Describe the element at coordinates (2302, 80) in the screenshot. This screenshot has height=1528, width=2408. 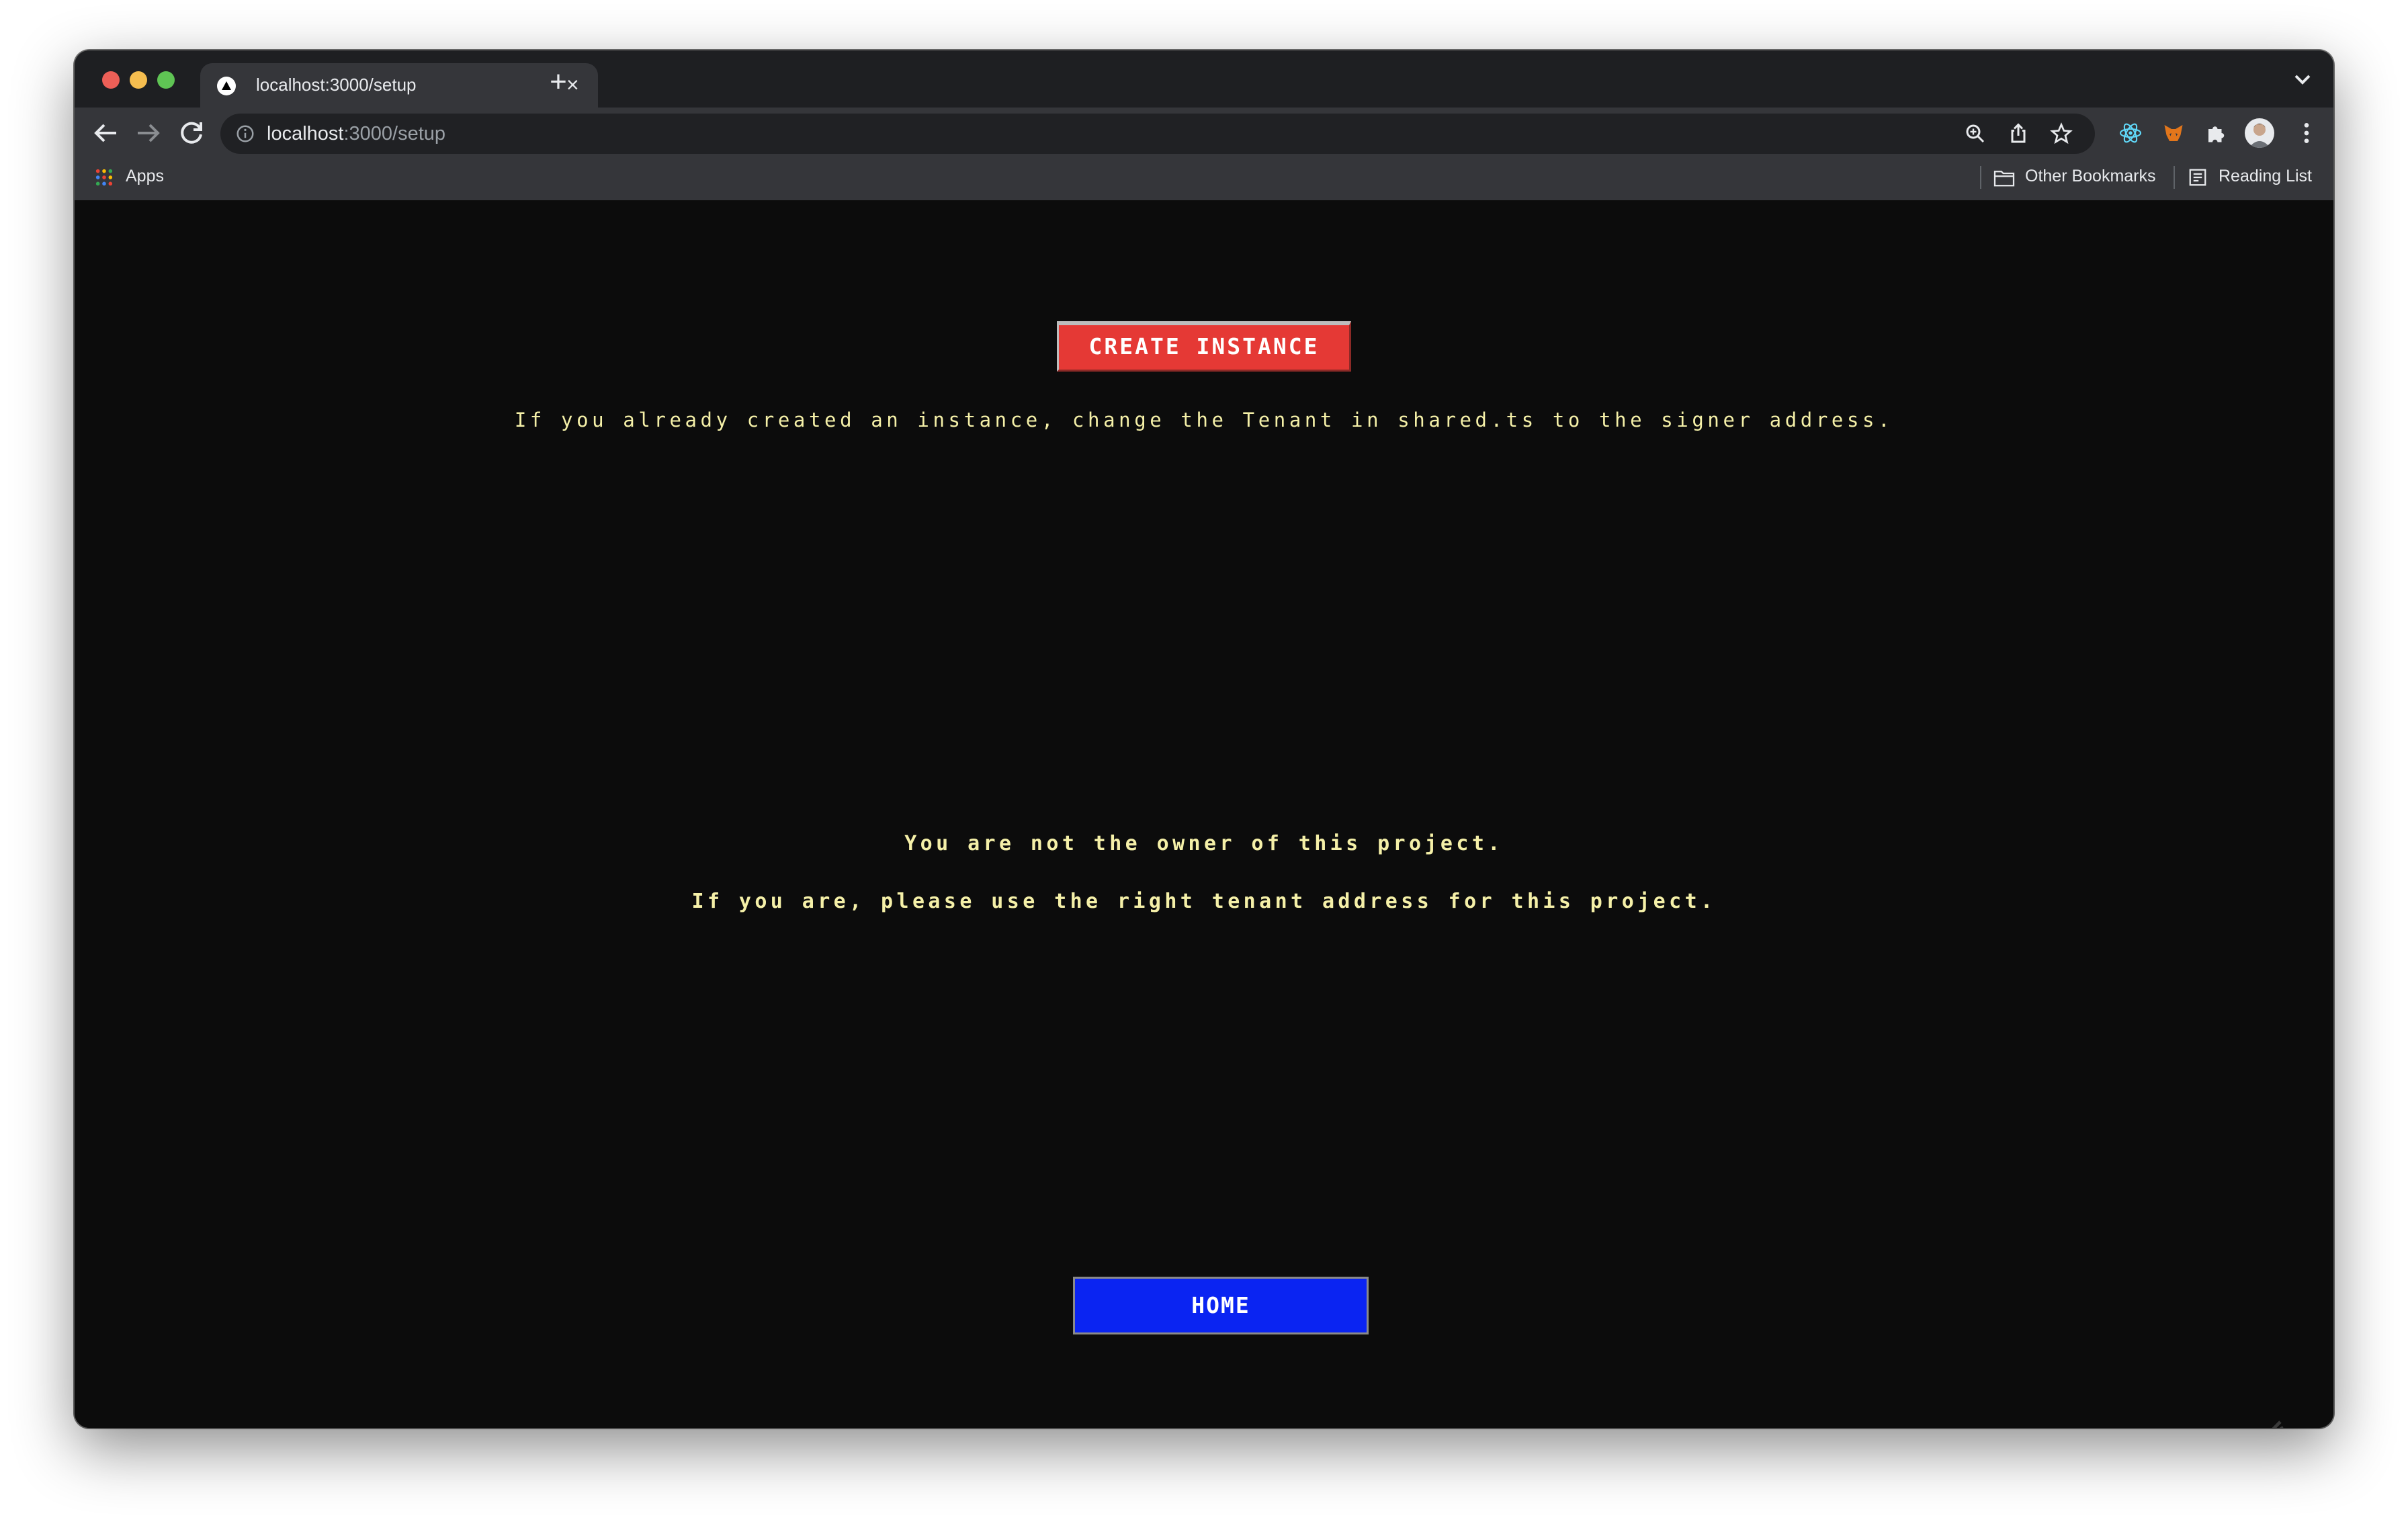
I see `chevron-down-icon` at that location.